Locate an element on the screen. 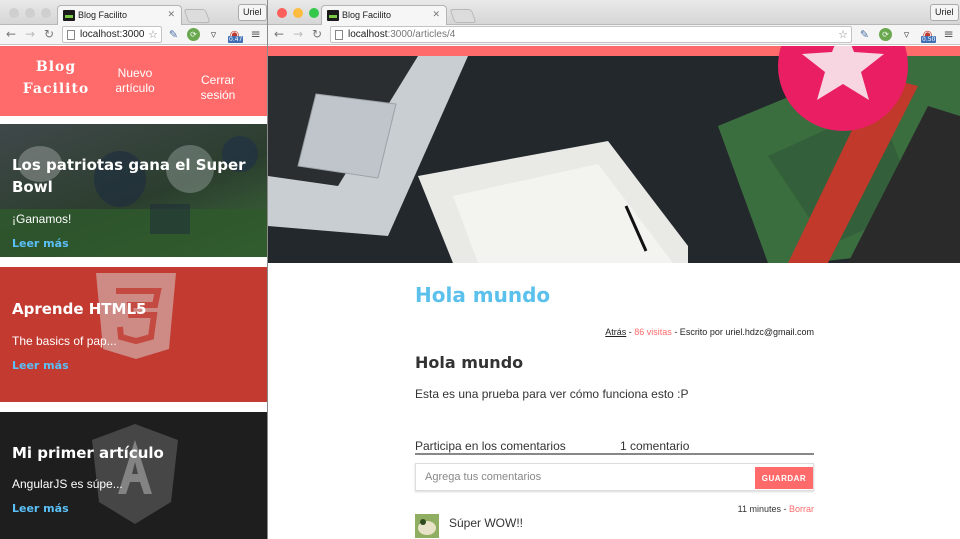  url-text: localhost:3000 is located at coordinates (112, 34).